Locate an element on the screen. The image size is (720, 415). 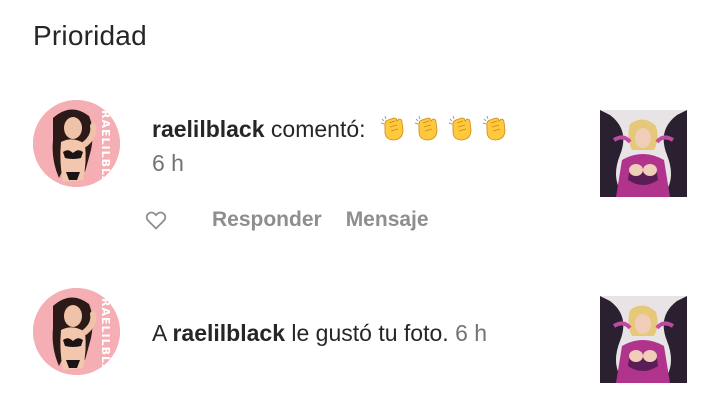
heart-icon is located at coordinates (156, 220).